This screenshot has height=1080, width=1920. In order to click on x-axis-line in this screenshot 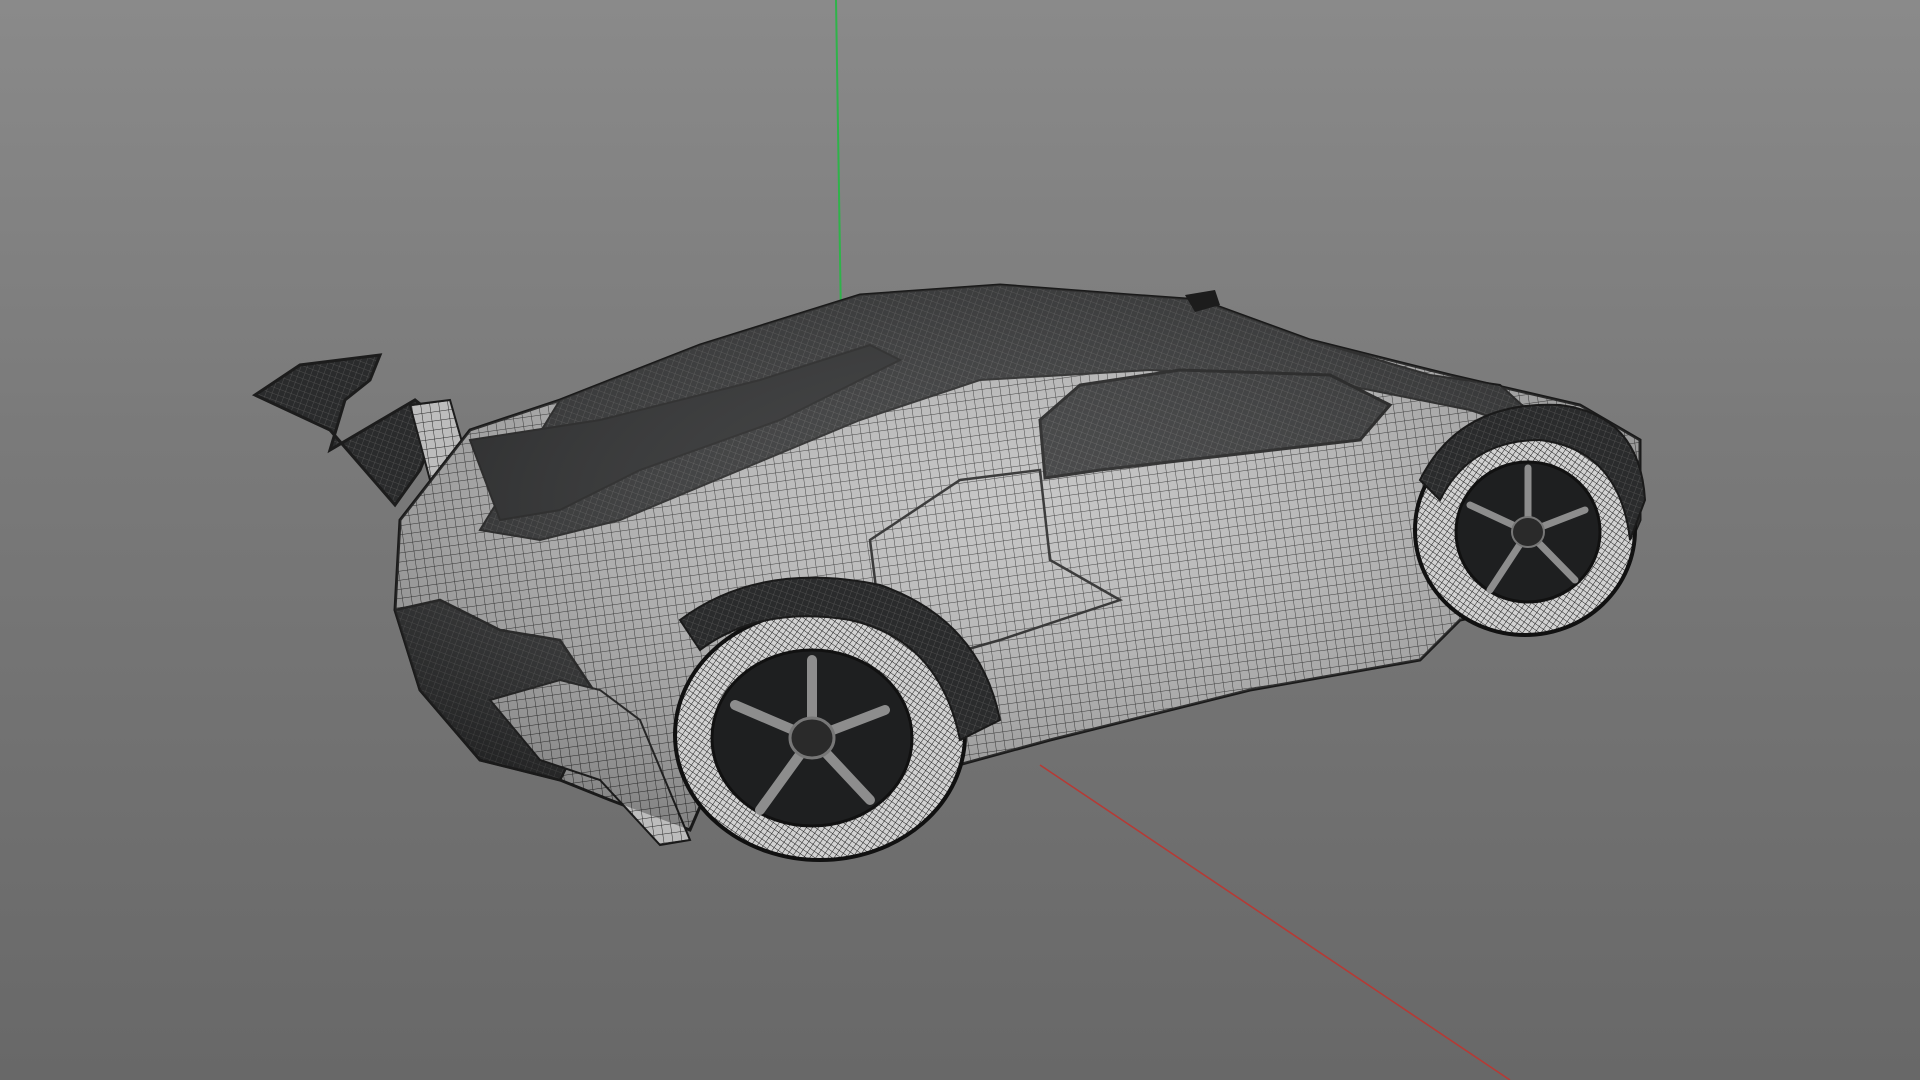, I will do `click(1275, 922)`.